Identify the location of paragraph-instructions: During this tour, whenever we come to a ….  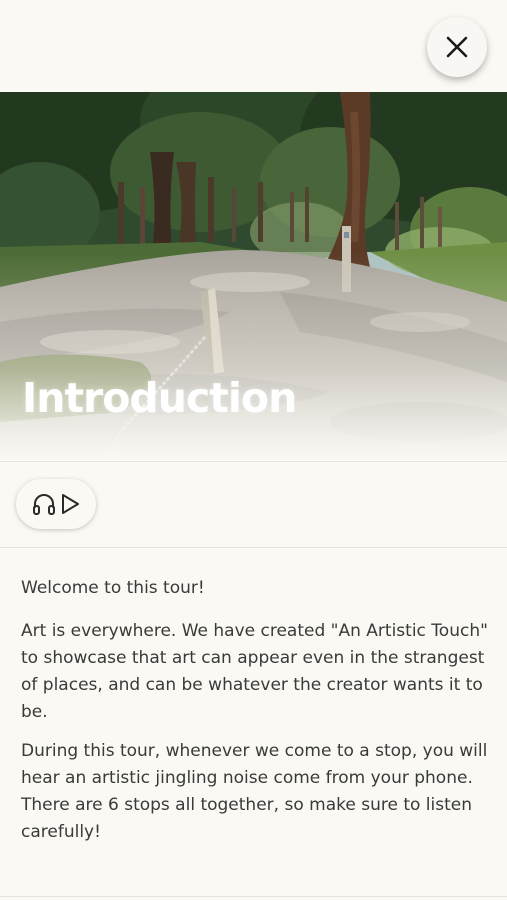
(254, 791).